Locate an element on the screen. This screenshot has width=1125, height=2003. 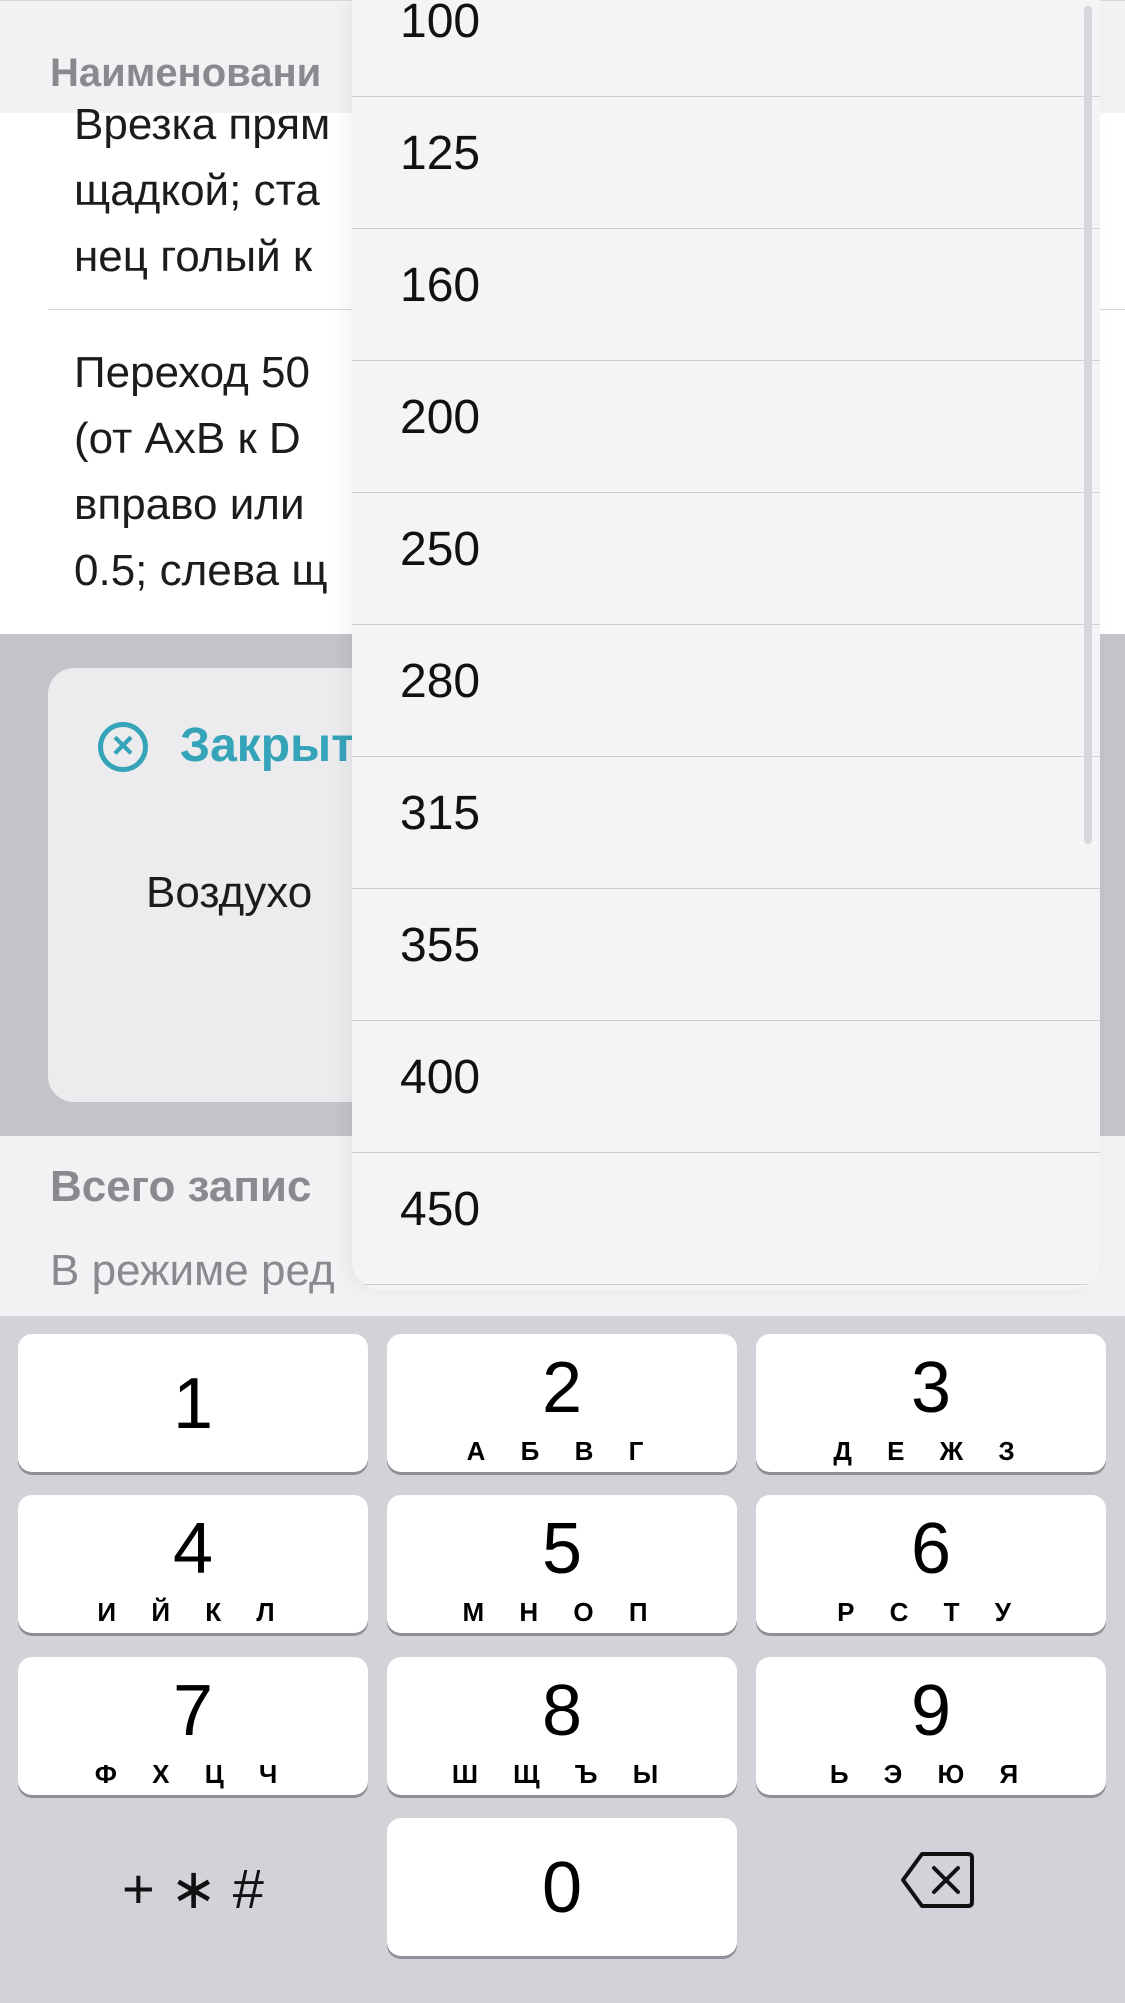
list-item-line: (от AxB к D is located at coordinates (187, 438).